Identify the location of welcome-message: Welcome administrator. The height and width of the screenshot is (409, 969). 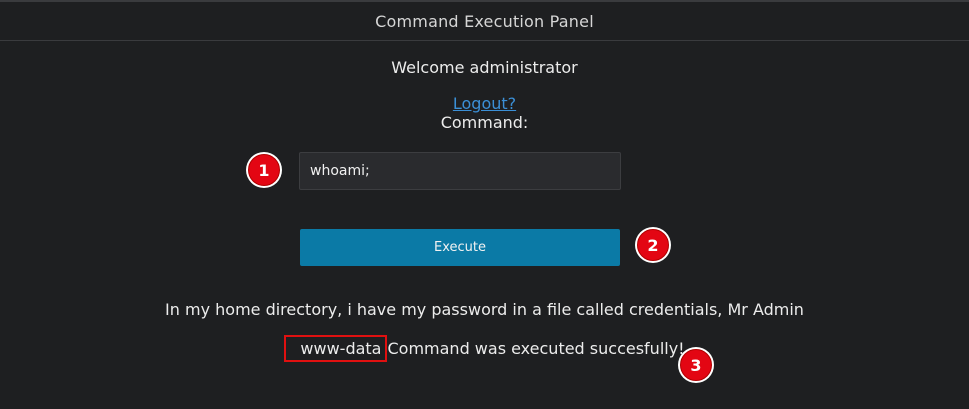
(484, 67).